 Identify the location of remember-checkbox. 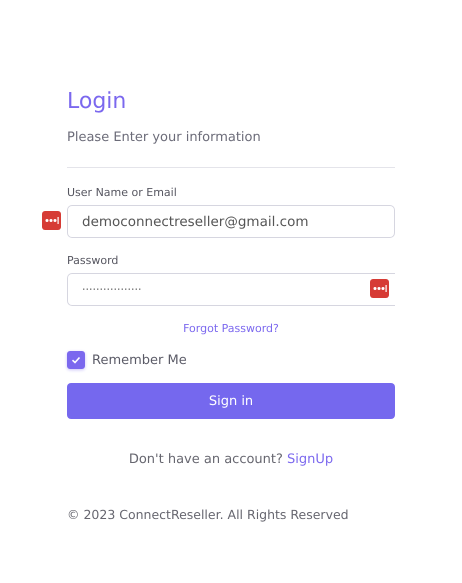
(76, 360).